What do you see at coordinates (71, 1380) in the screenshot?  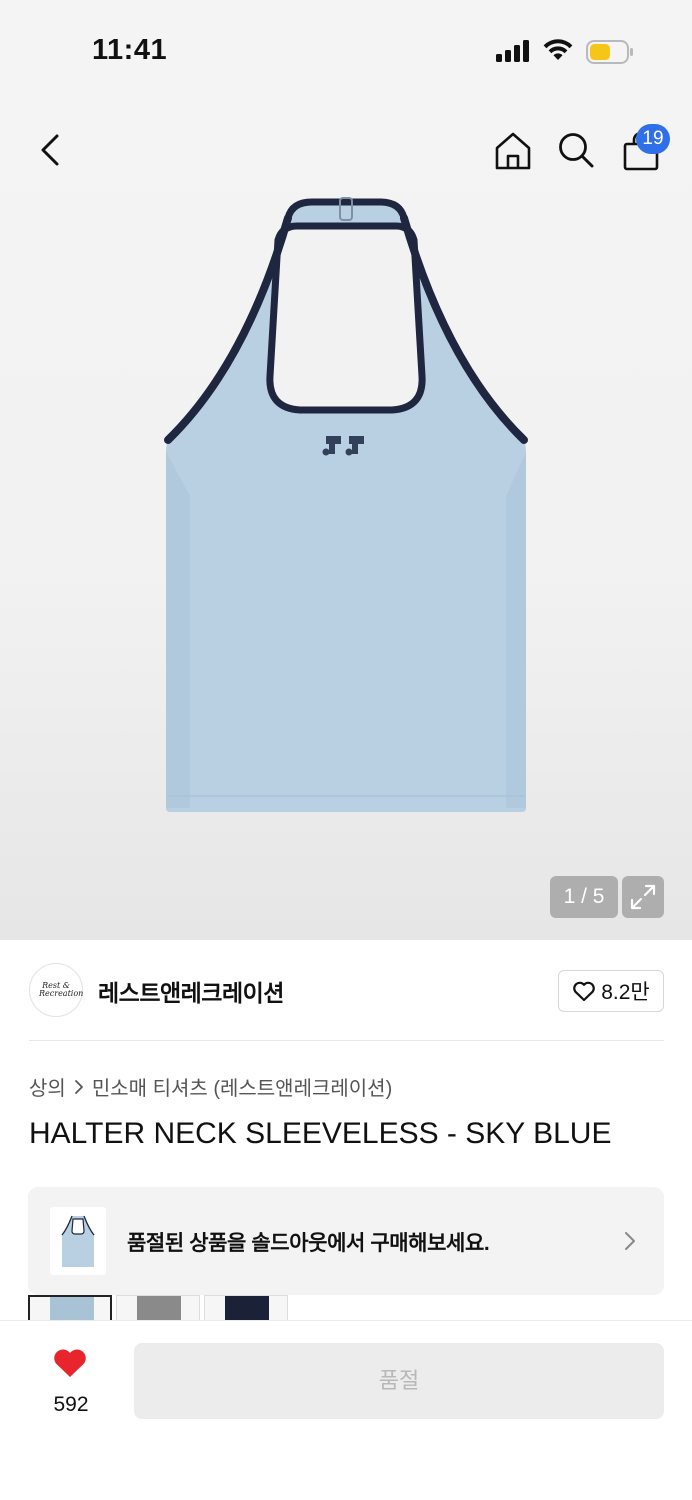 I see `like-button: 592` at bounding box center [71, 1380].